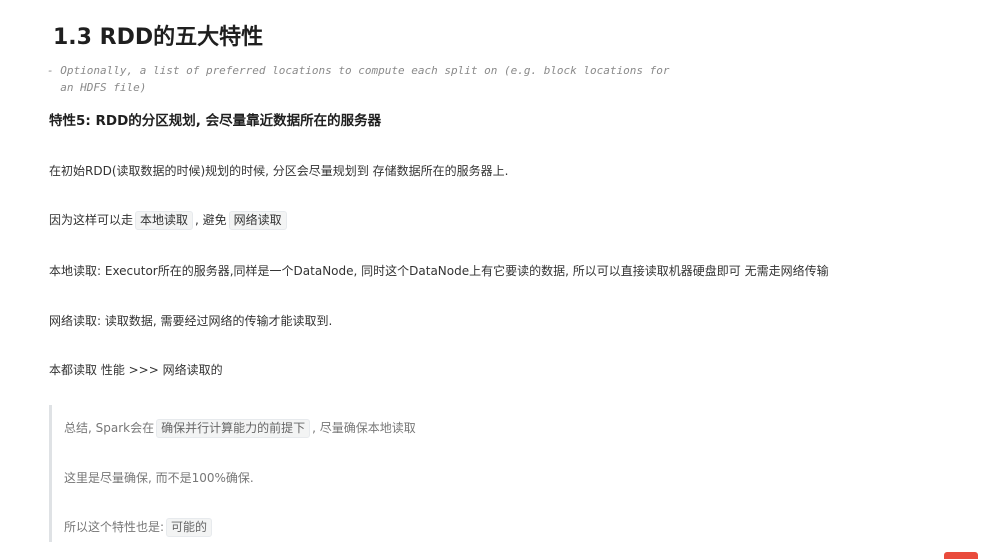 The height and width of the screenshot is (559, 982). I want to click on corner-badge, so click(961, 555).